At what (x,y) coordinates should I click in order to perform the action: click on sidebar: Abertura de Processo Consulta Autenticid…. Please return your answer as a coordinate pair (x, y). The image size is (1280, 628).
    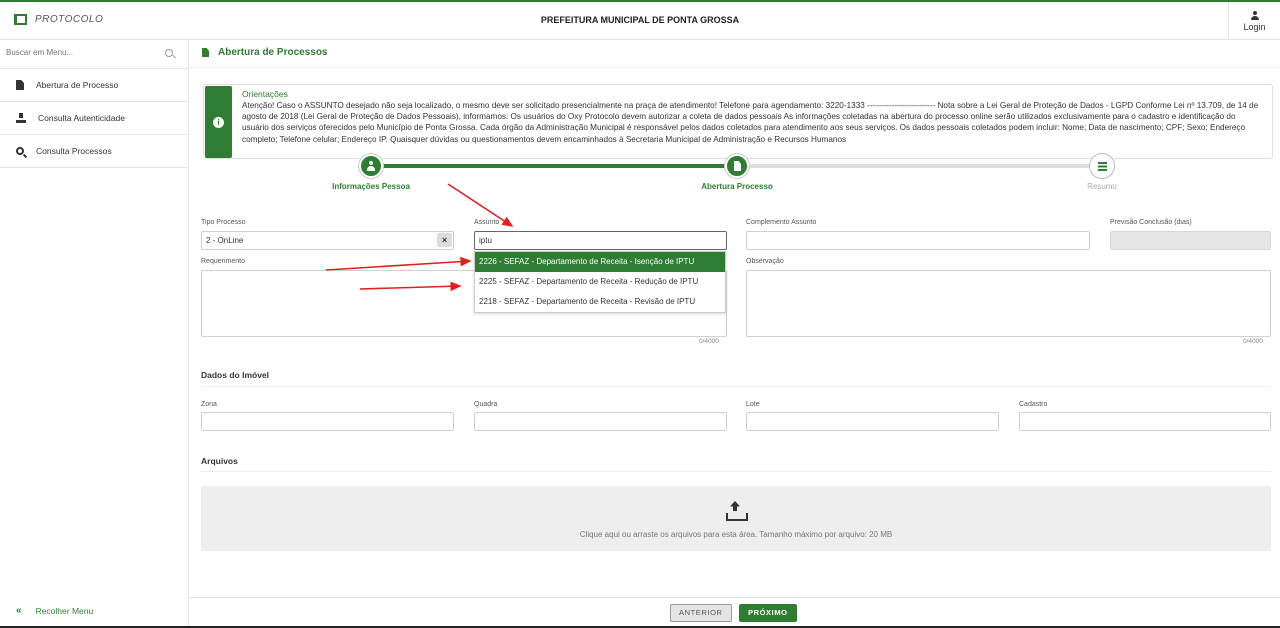
    Looking at the image, I should click on (94, 334).